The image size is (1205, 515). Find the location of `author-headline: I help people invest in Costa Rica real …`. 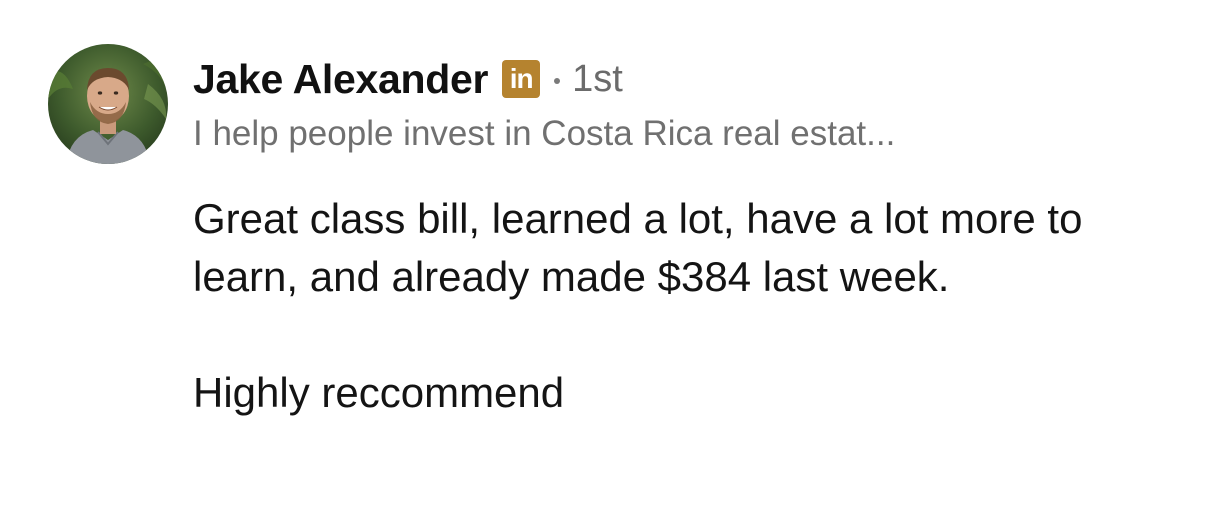

author-headline: I help people invest in Costa Rica real … is located at coordinates (544, 133).